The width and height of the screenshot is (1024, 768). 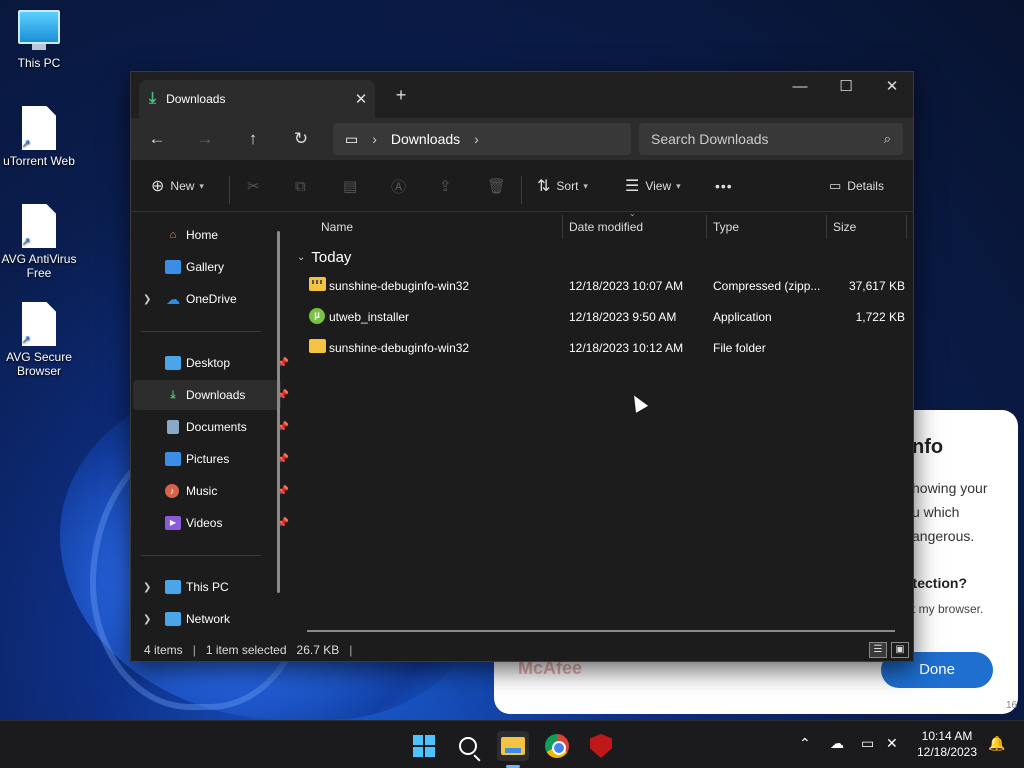 I want to click on computer-icon, so click(x=39, y=30).